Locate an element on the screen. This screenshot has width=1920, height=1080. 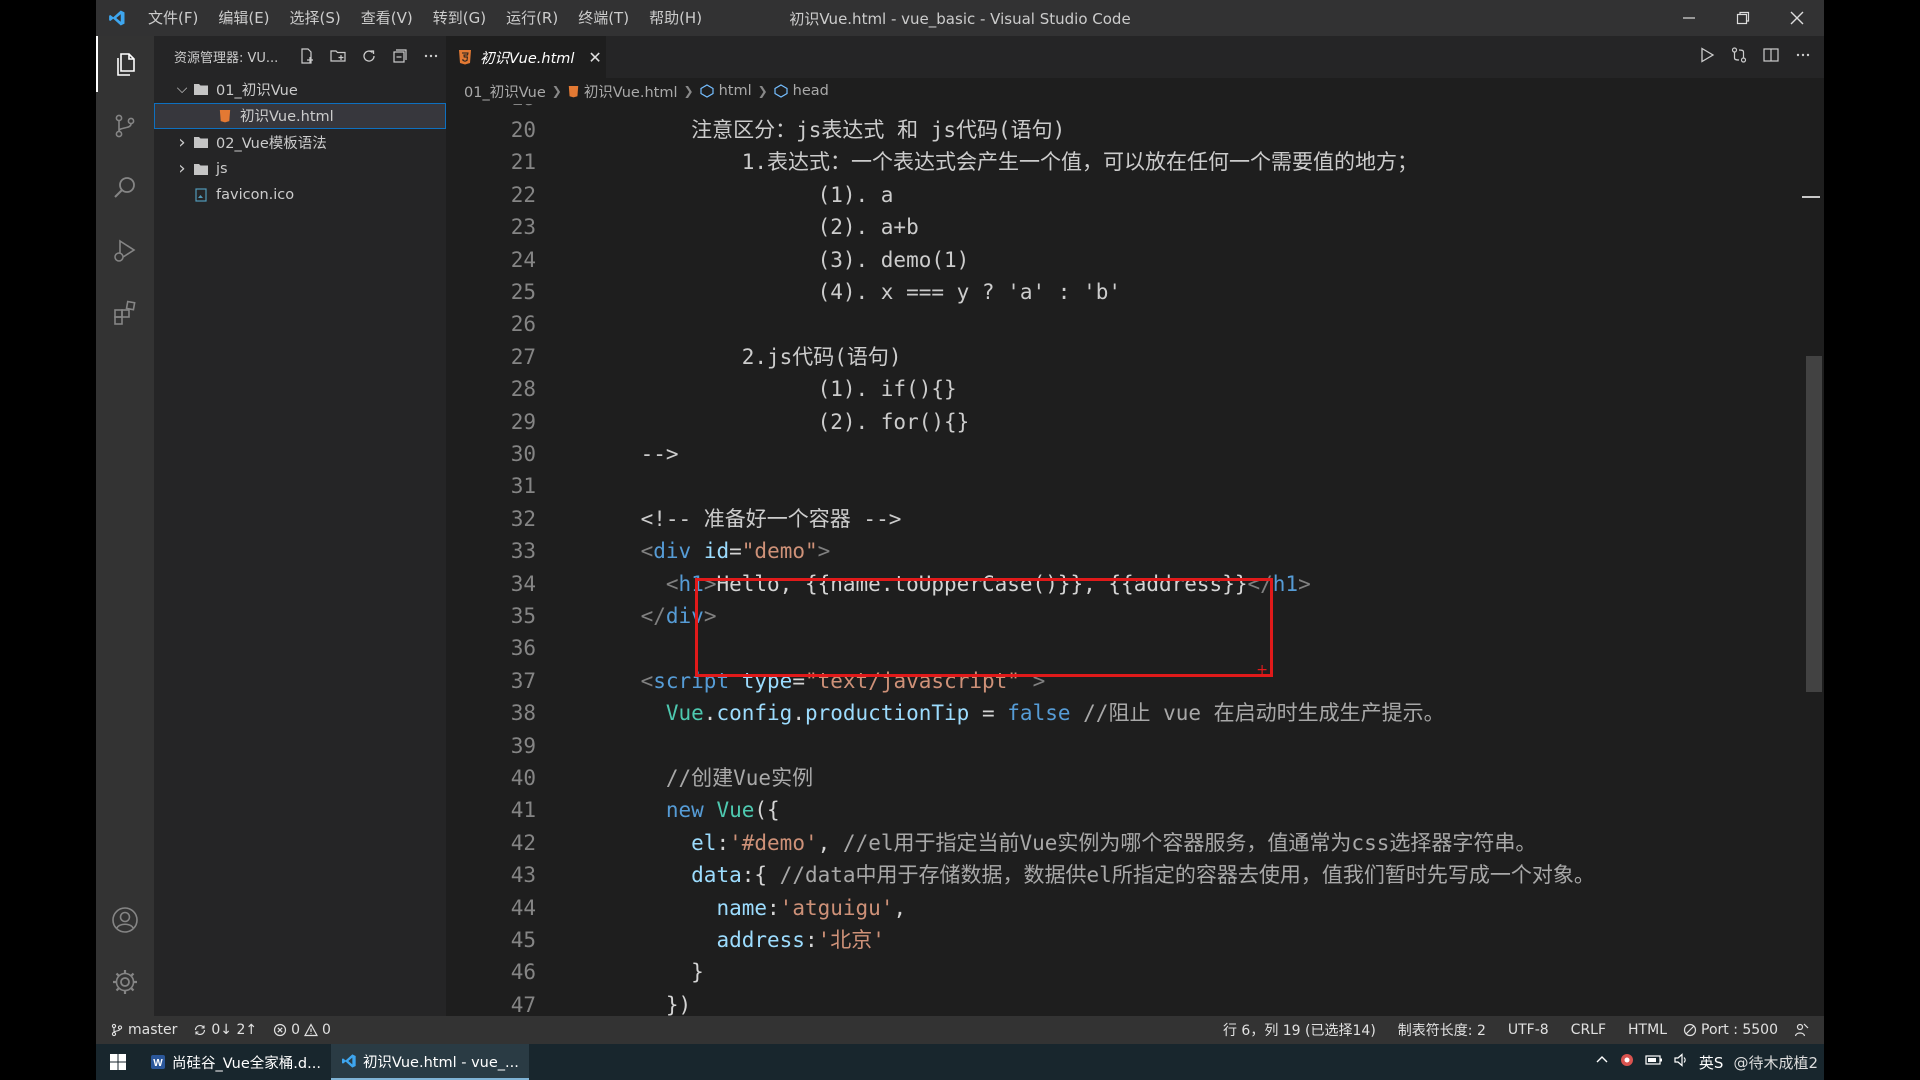
feedback-icon is located at coordinates (1801, 1030).